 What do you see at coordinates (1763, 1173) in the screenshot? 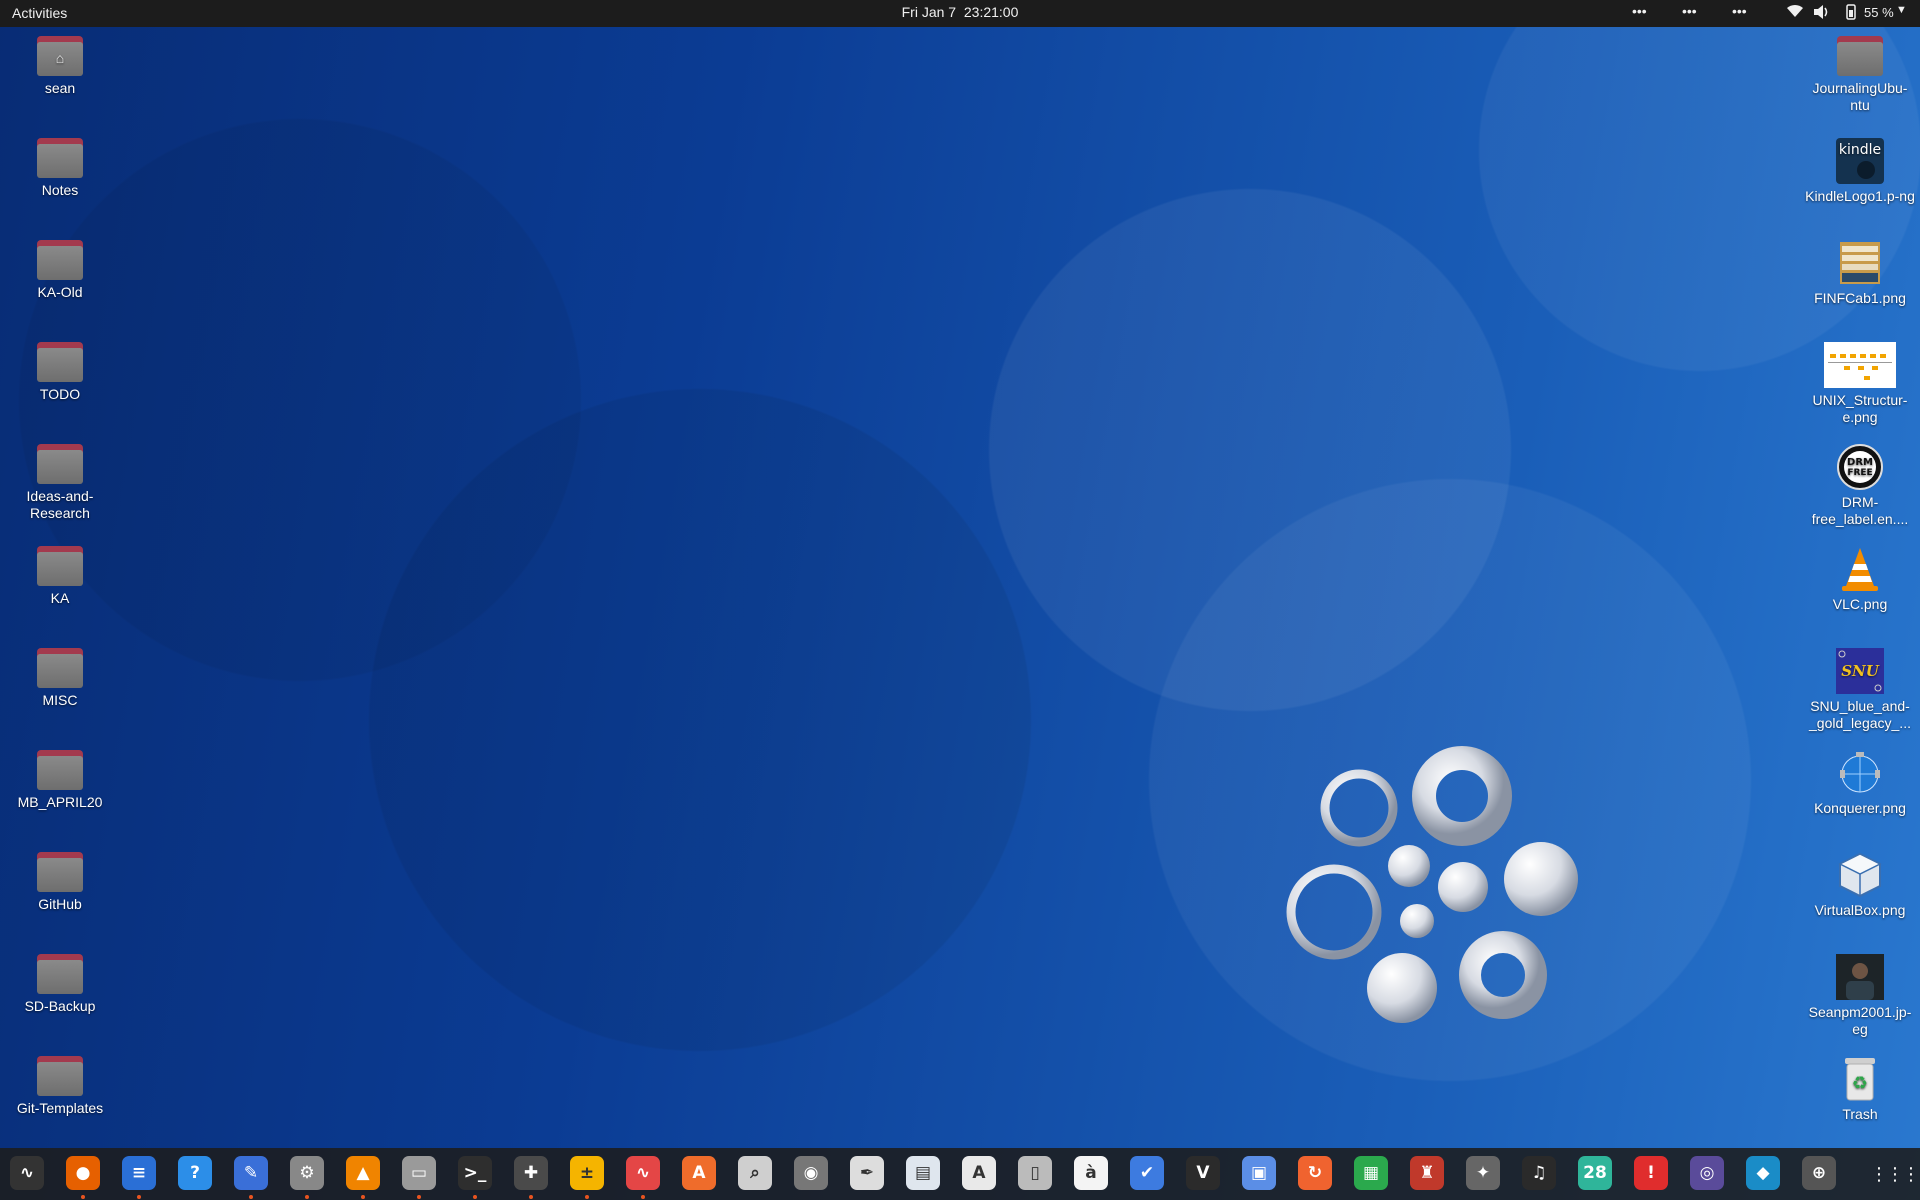
I see `dock-app-weather-app: ◆` at bounding box center [1763, 1173].